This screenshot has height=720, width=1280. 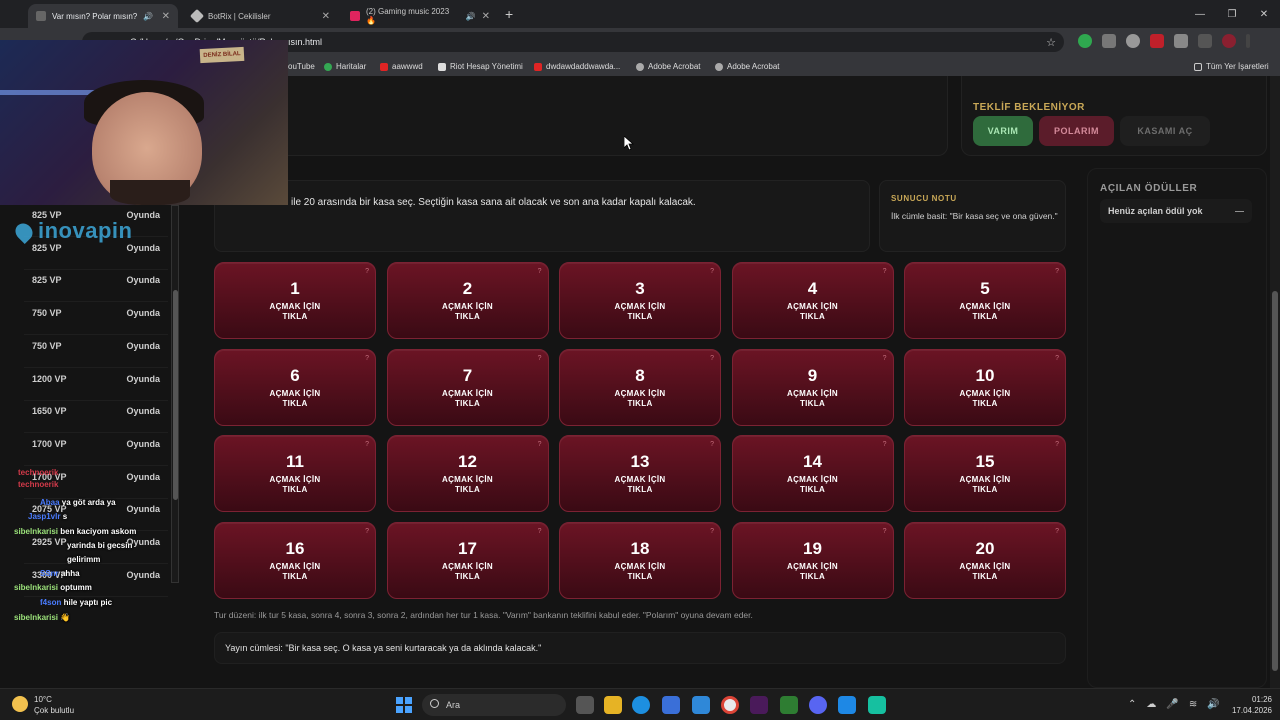 What do you see at coordinates (96, 418) in the screenshot?
I see `leaderboard-row: 1650 VP Oyunda` at bounding box center [96, 418].